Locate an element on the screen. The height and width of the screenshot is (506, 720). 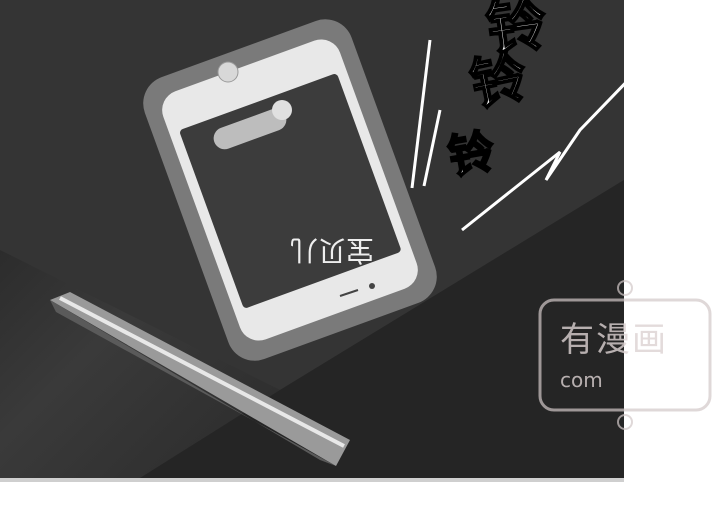
phone-answer-icon is located at coordinates (282, 110).